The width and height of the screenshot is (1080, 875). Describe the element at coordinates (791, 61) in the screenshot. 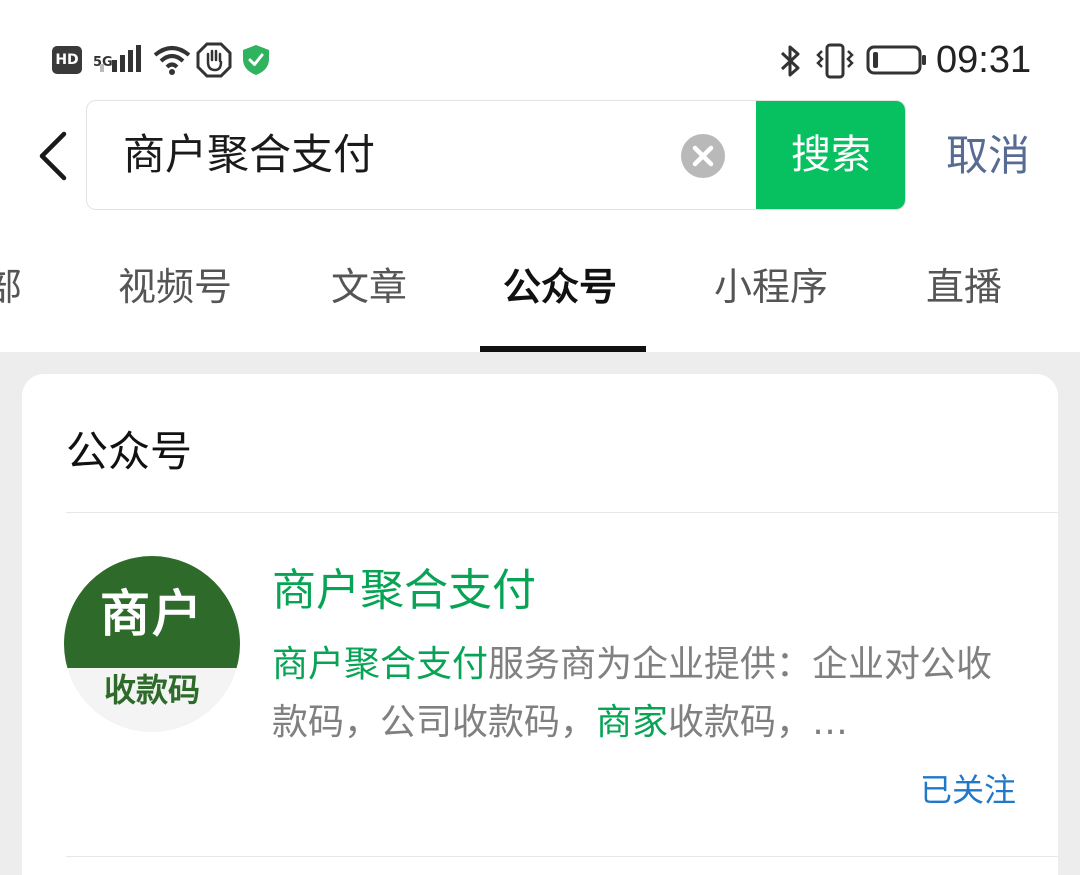

I see `bluetooth-icon` at that location.